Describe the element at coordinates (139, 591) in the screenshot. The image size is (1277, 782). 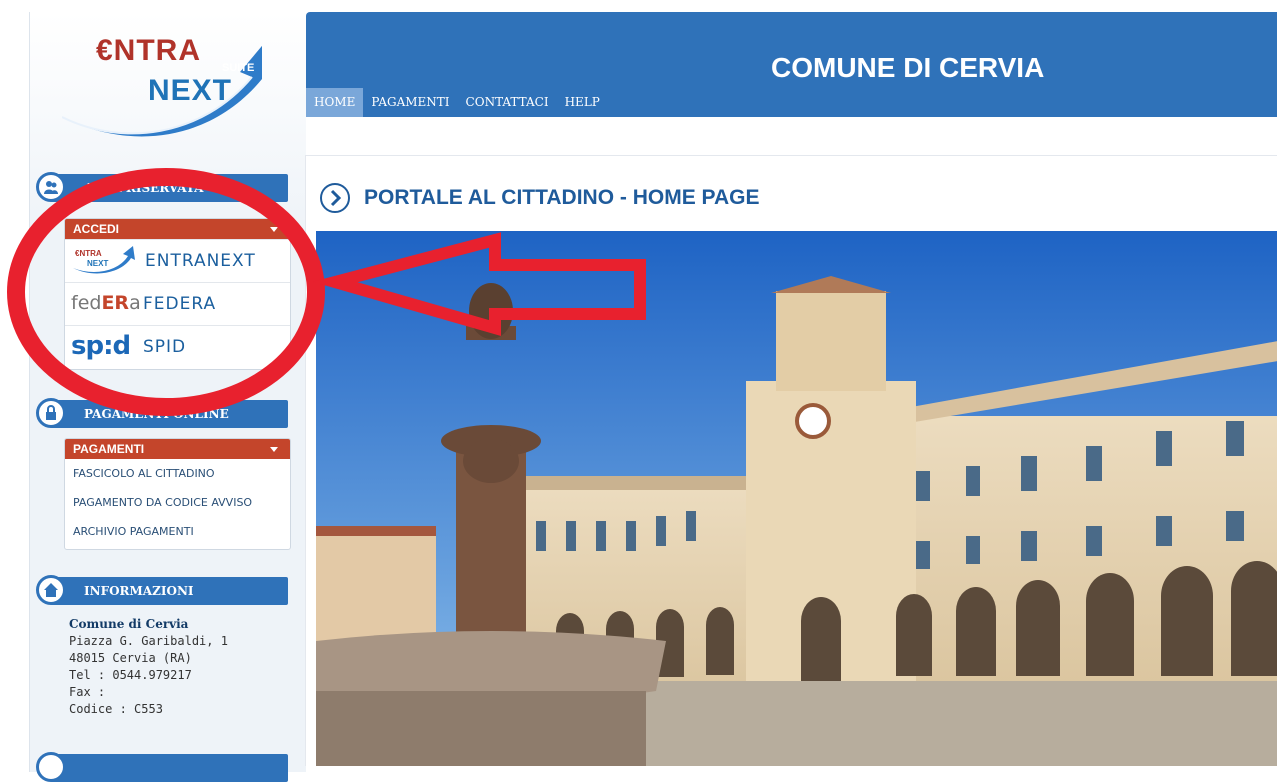
I see `section-title: INFORMAZIONI` at that location.